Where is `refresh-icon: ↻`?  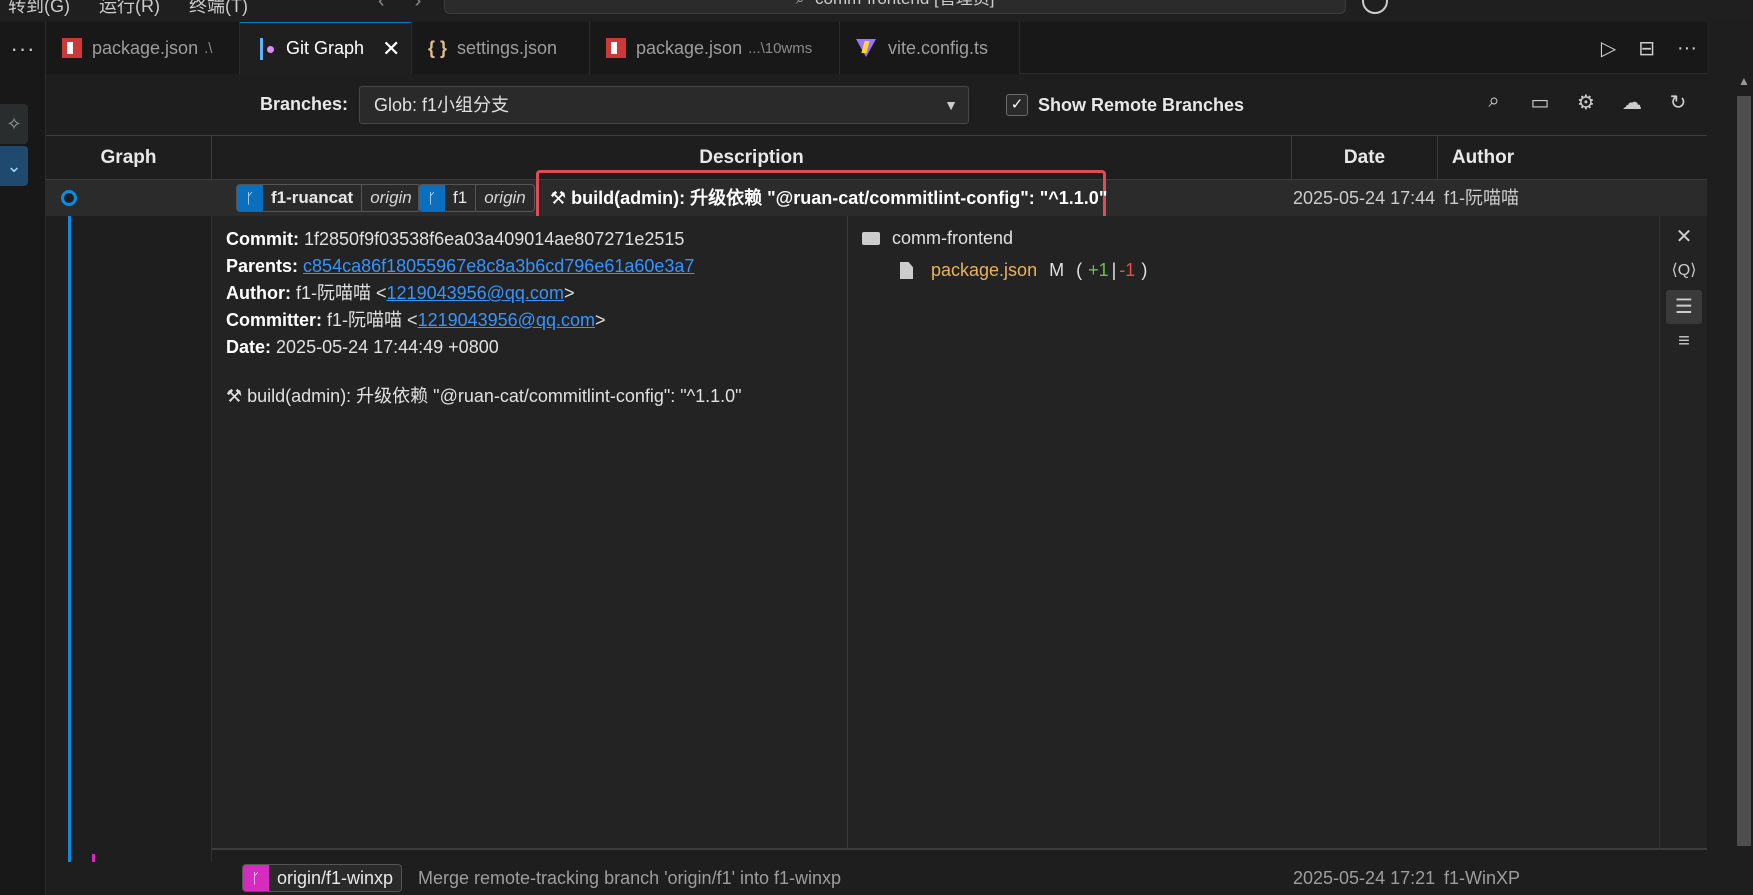 refresh-icon: ↻ is located at coordinates (1678, 102).